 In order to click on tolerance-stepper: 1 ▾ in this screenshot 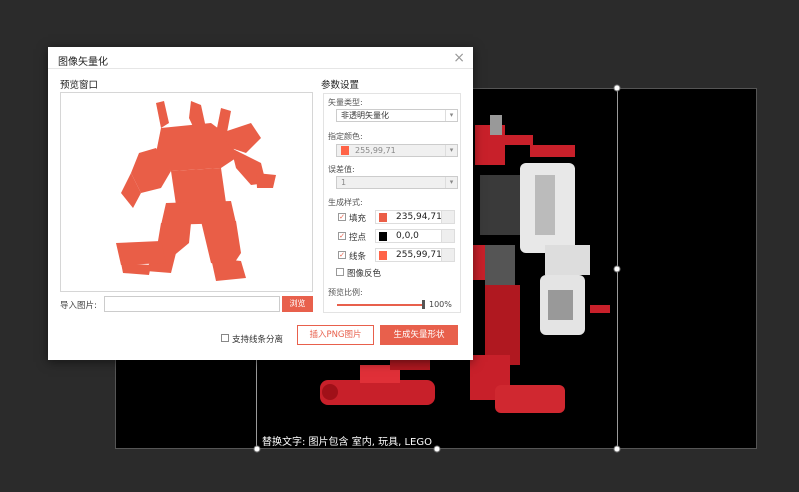, I will do `click(397, 182)`.